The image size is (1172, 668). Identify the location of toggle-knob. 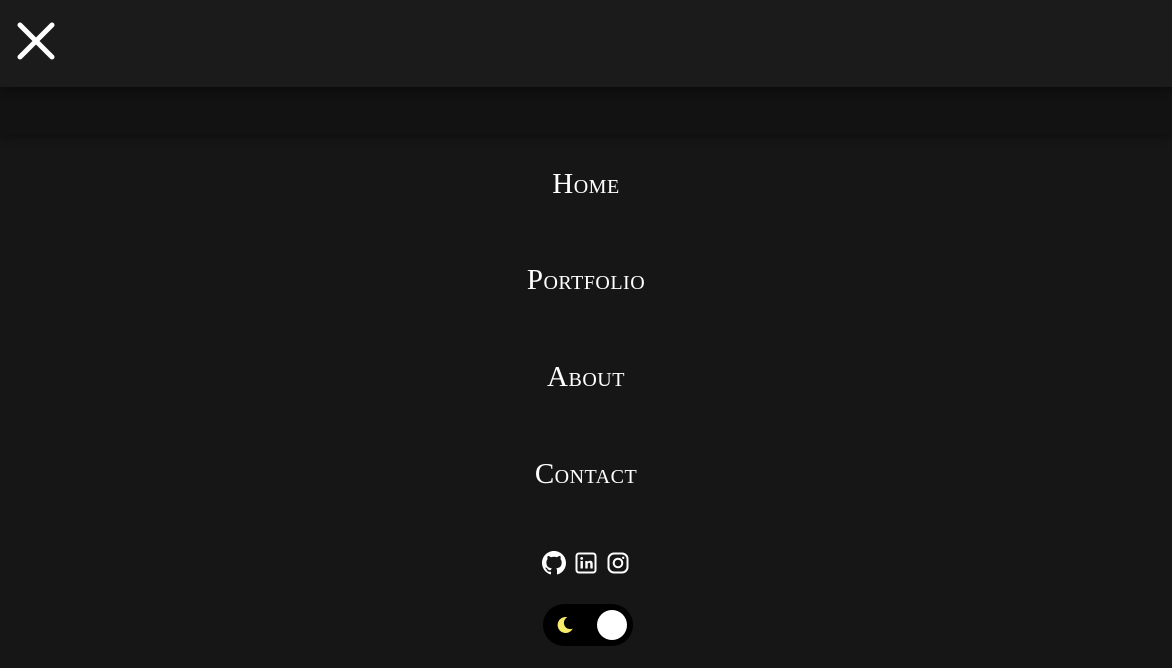
(612, 625).